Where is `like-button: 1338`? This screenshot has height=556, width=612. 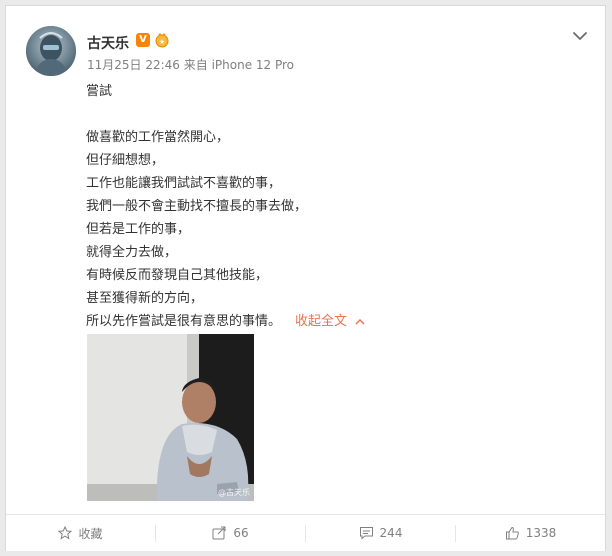 like-button: 1338 is located at coordinates (530, 533).